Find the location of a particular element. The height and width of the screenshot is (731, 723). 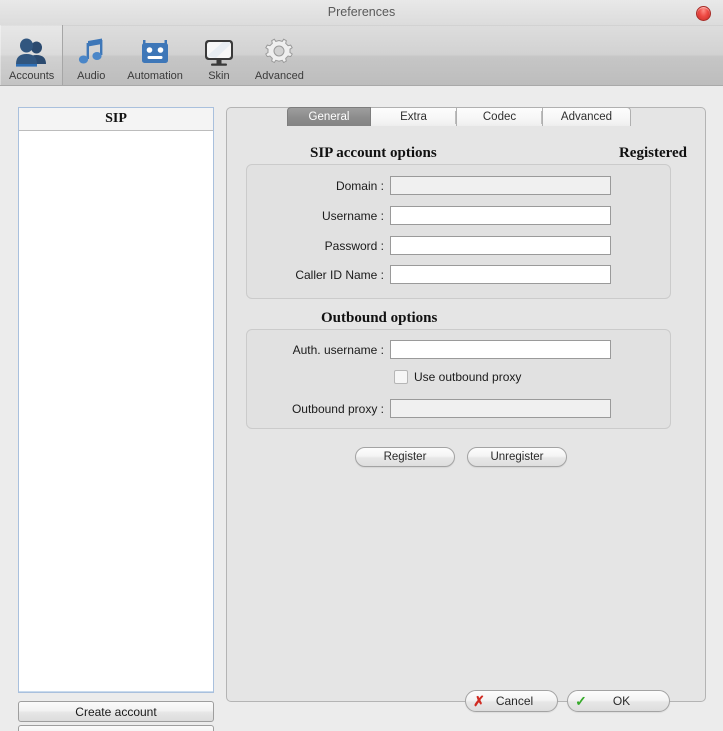

password-row: Password : is located at coordinates (425, 245).